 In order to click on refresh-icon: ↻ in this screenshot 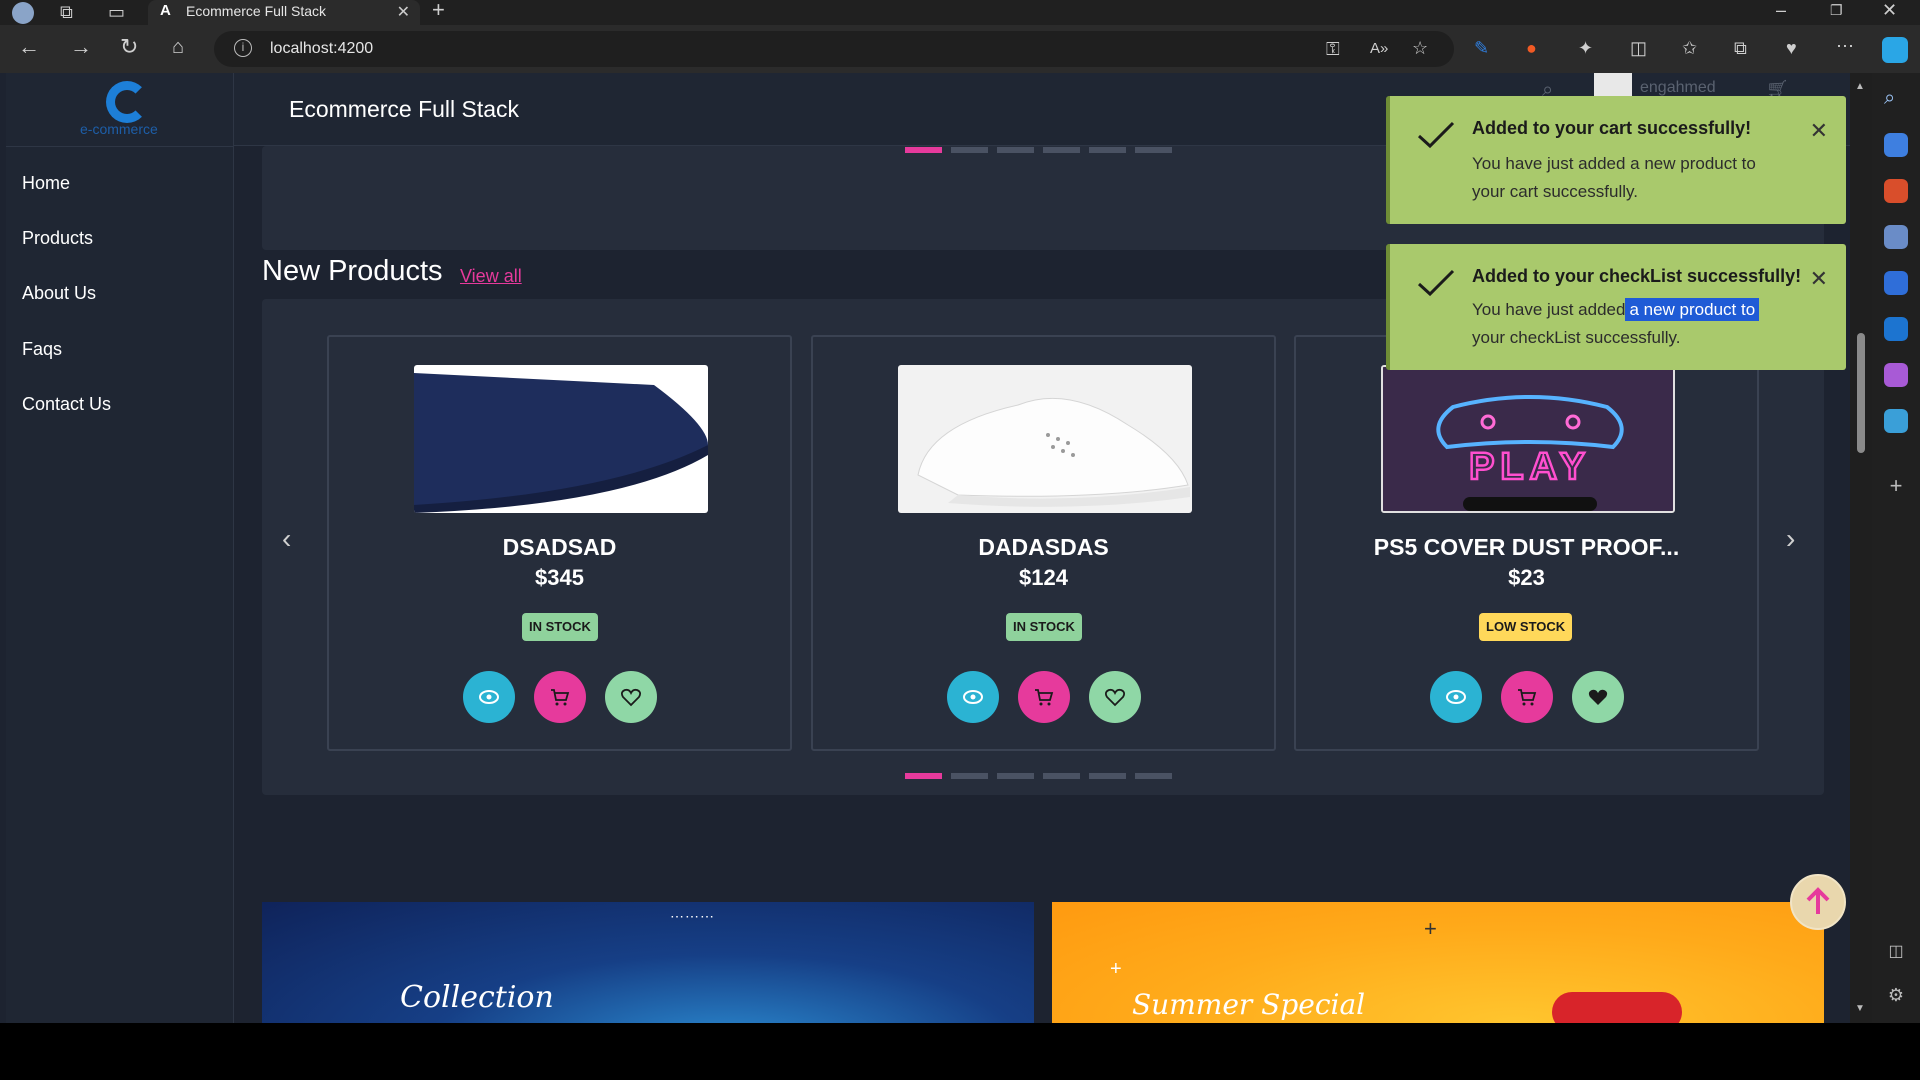, I will do `click(129, 47)`.